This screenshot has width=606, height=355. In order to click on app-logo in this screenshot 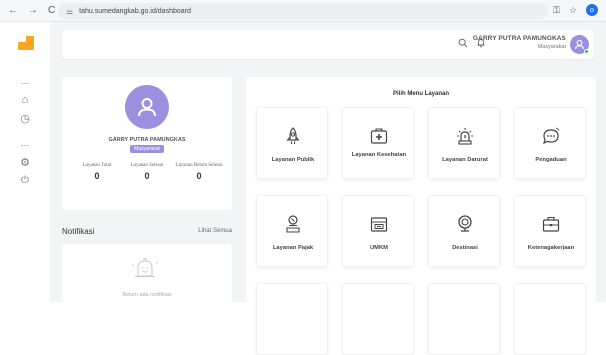, I will do `click(26, 43)`.